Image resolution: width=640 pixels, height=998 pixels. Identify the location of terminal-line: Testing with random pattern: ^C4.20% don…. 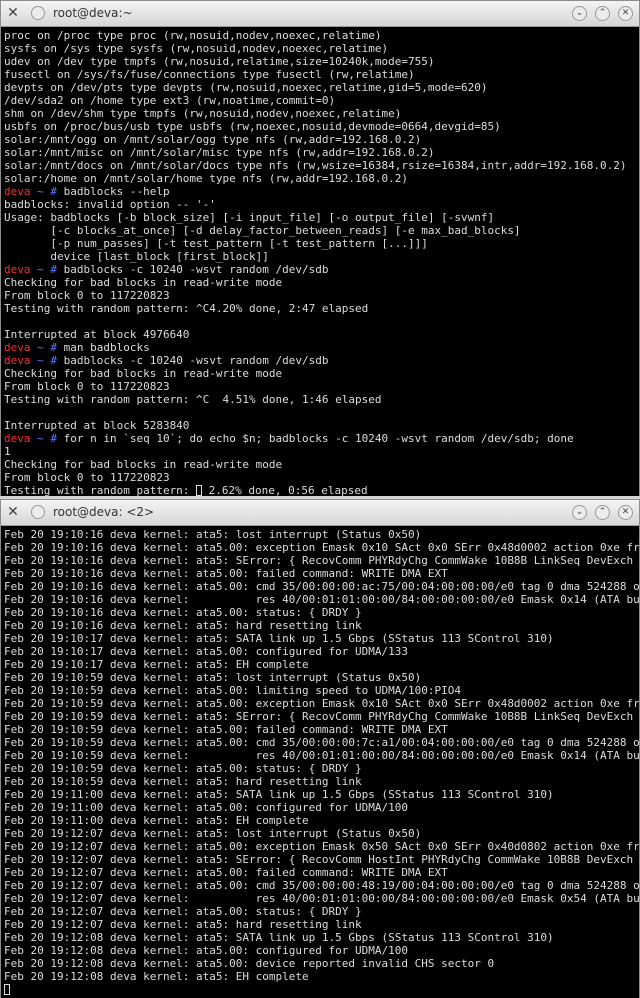
(186, 308).